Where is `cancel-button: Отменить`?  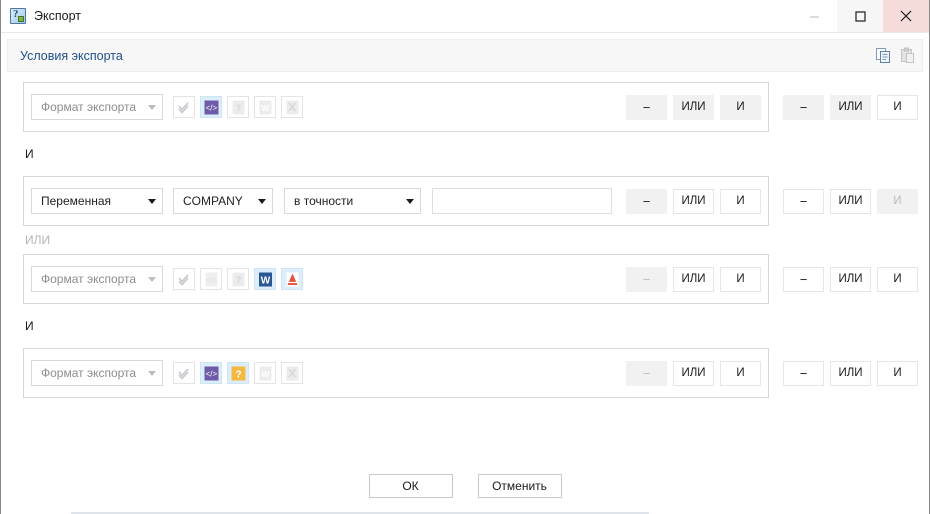
cancel-button: Отменить is located at coordinates (519, 486).